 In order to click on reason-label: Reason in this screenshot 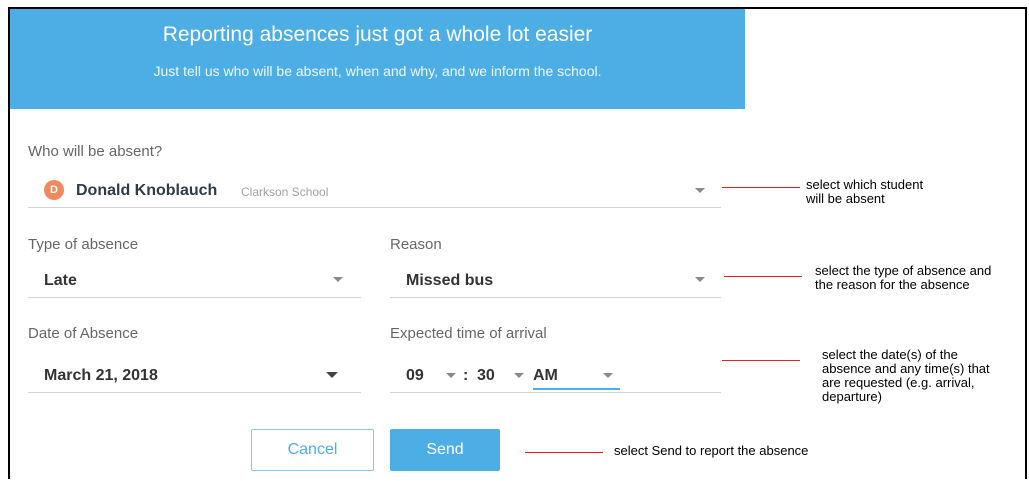, I will do `click(416, 244)`.